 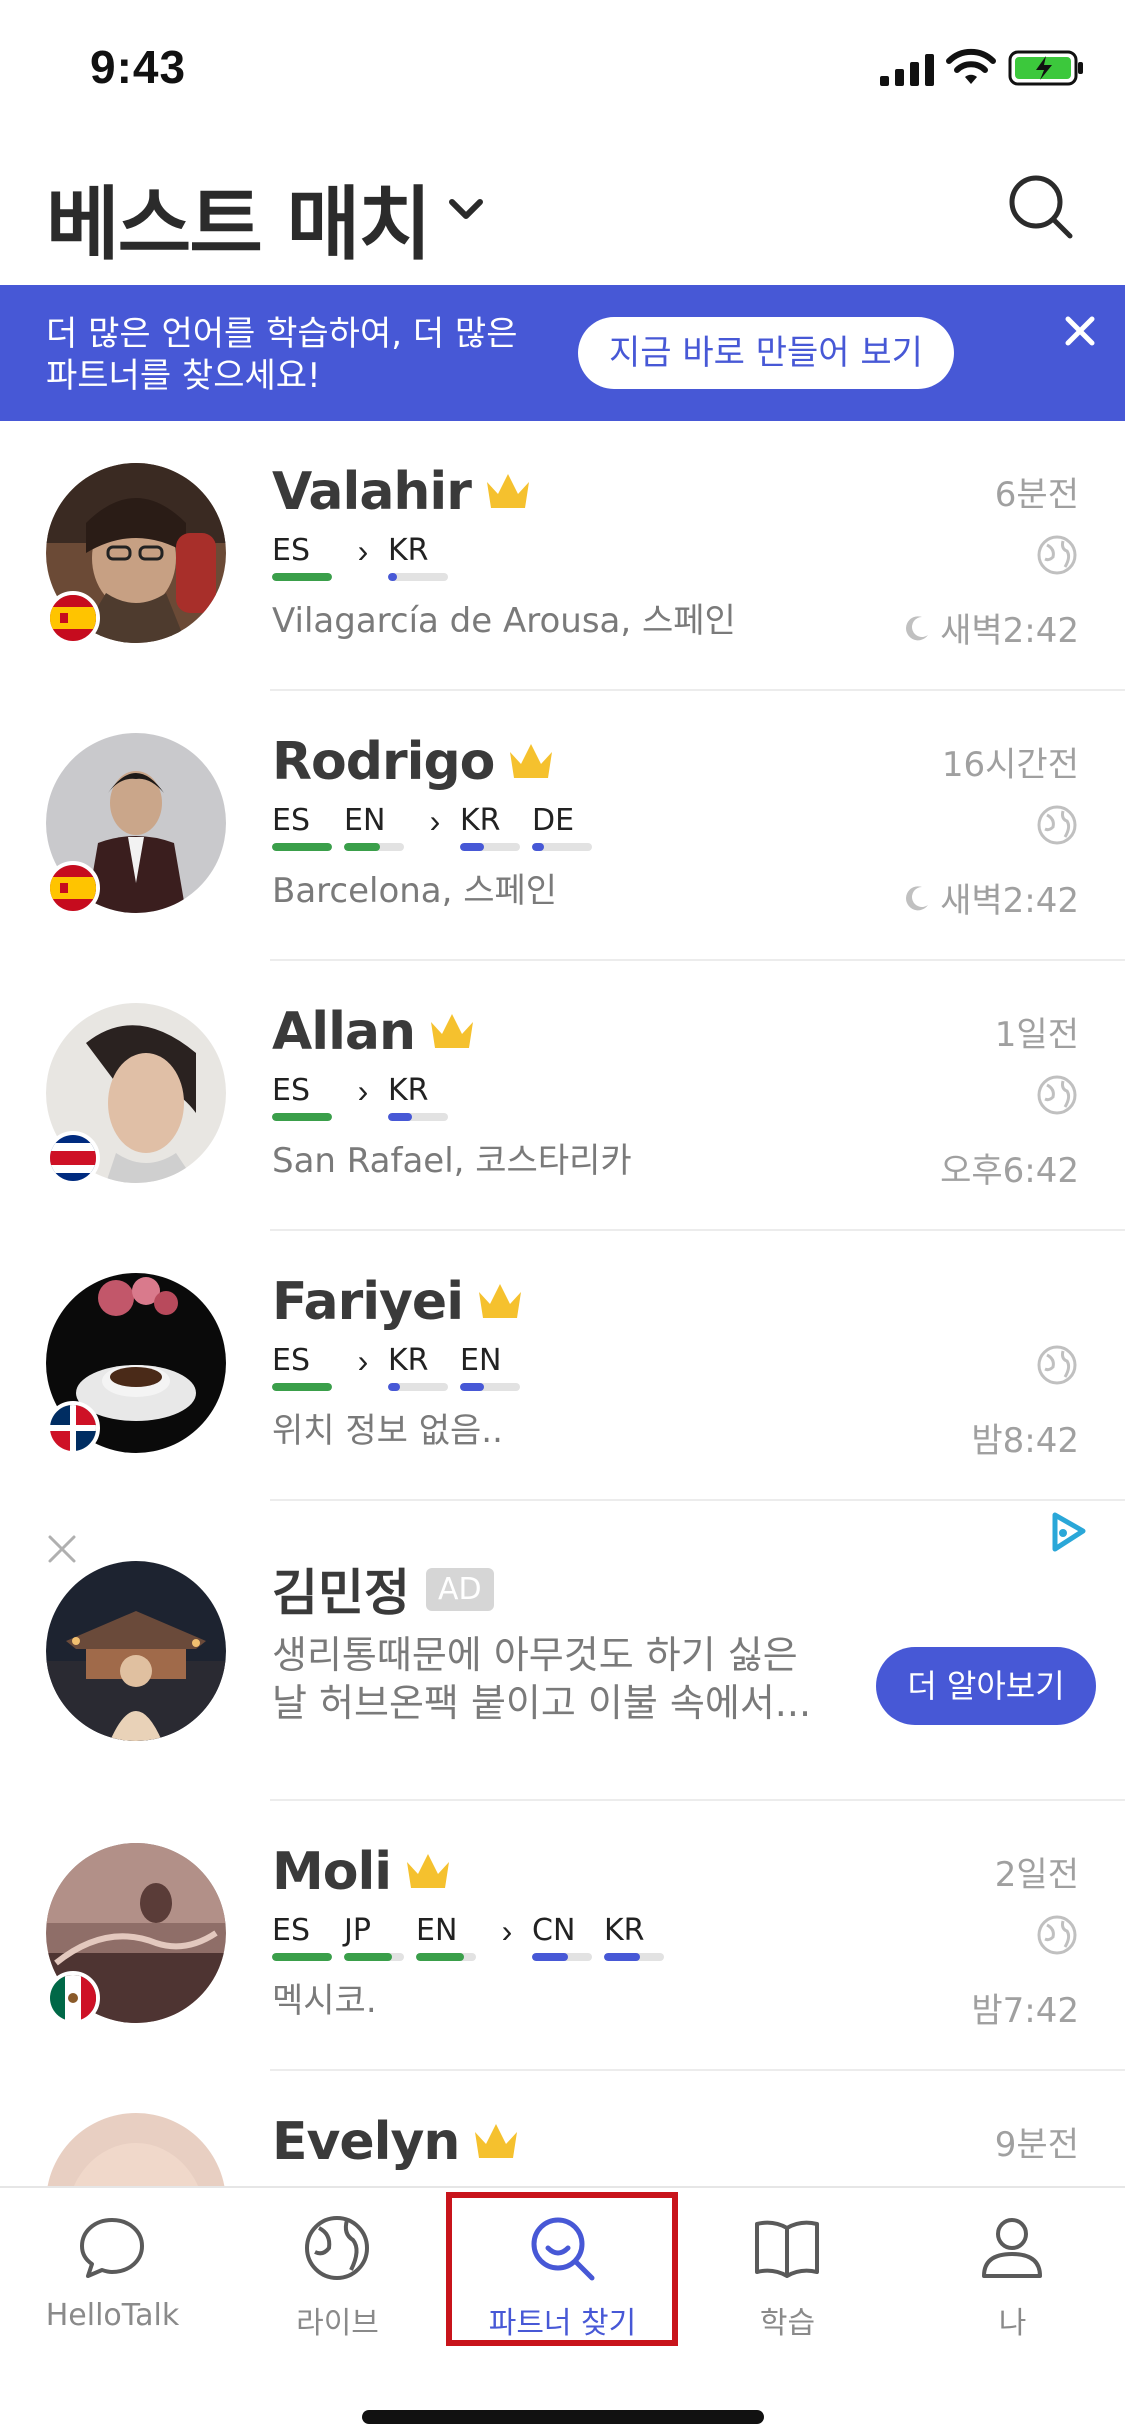 I want to click on avatar, so click(x=136, y=2149).